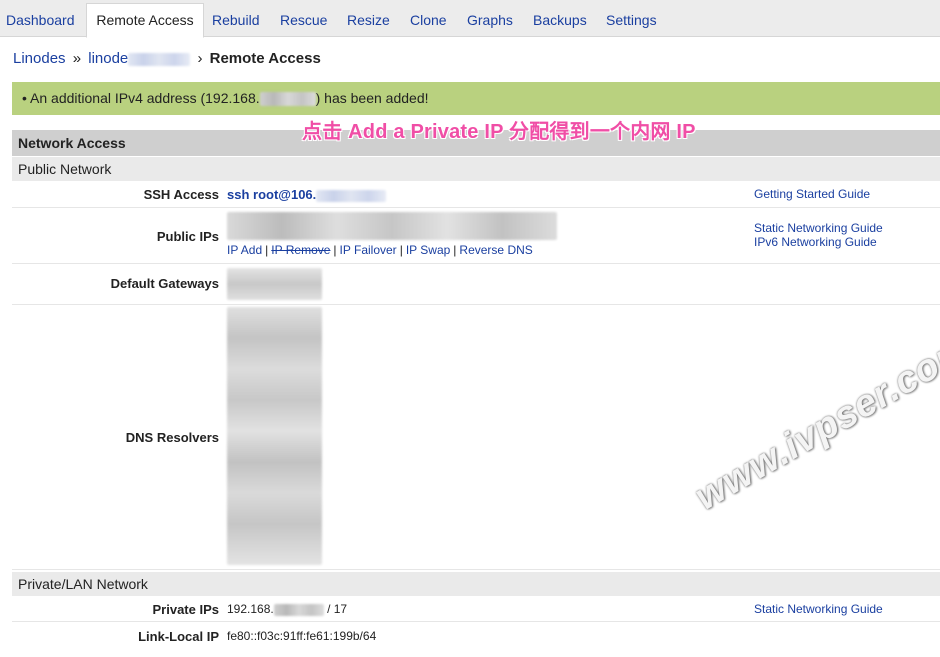  I want to click on tab-backups: Backups, so click(560, 20).